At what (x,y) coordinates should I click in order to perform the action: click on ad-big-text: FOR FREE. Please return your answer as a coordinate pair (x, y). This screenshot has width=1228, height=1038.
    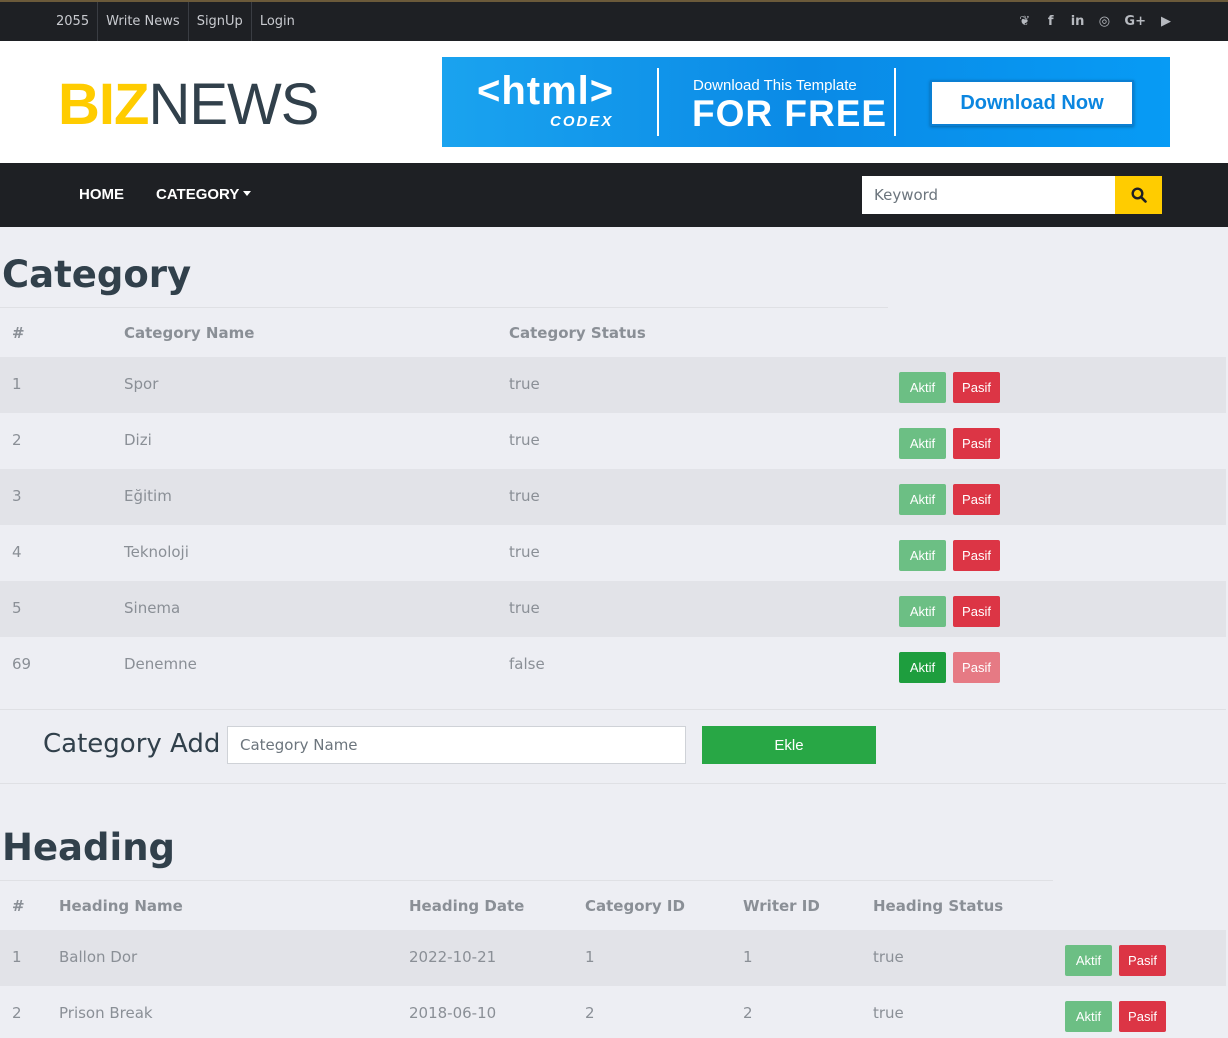
    Looking at the image, I should click on (790, 113).